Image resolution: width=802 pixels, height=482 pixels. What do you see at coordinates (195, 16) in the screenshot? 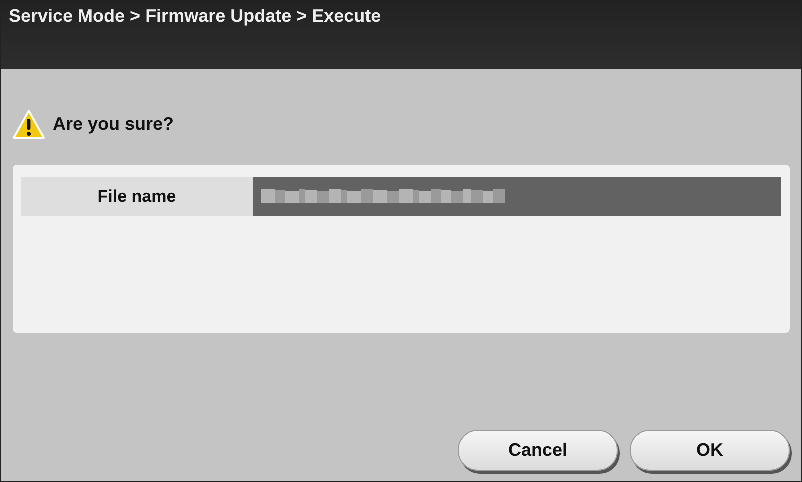
I see `window-title: Service Mode > Firmware Update > Execute` at bounding box center [195, 16].